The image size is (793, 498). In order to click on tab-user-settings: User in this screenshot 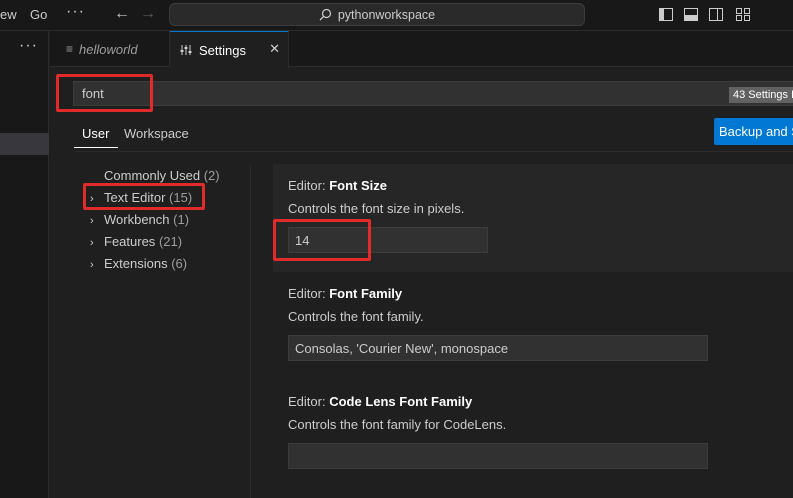, I will do `click(95, 133)`.